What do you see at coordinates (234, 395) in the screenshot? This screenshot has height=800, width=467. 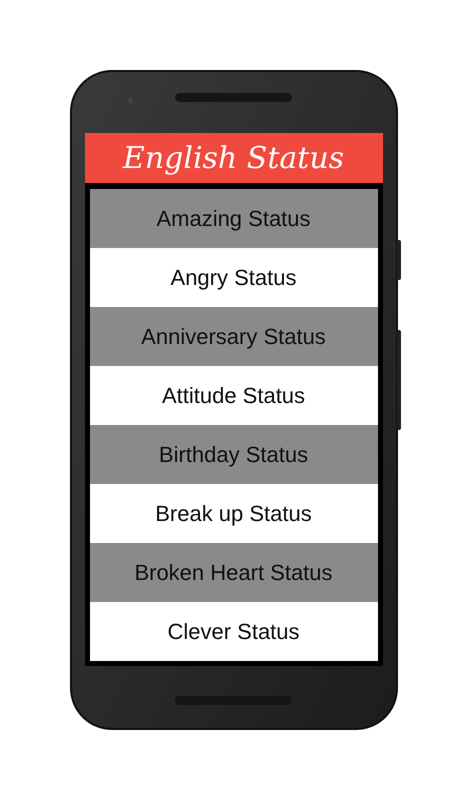 I see `list-item: Attitude Status` at bounding box center [234, 395].